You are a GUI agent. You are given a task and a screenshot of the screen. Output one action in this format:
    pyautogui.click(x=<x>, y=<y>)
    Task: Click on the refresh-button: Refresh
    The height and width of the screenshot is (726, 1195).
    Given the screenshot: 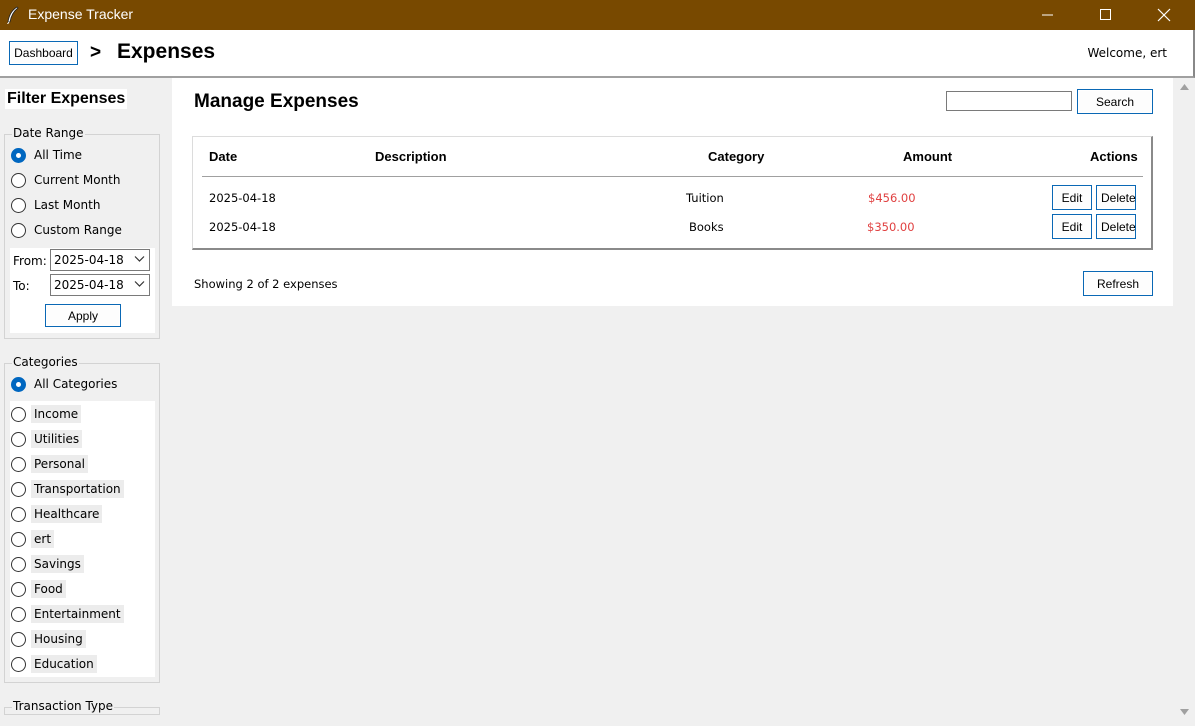 What is the action you would take?
    pyautogui.click(x=1118, y=283)
    